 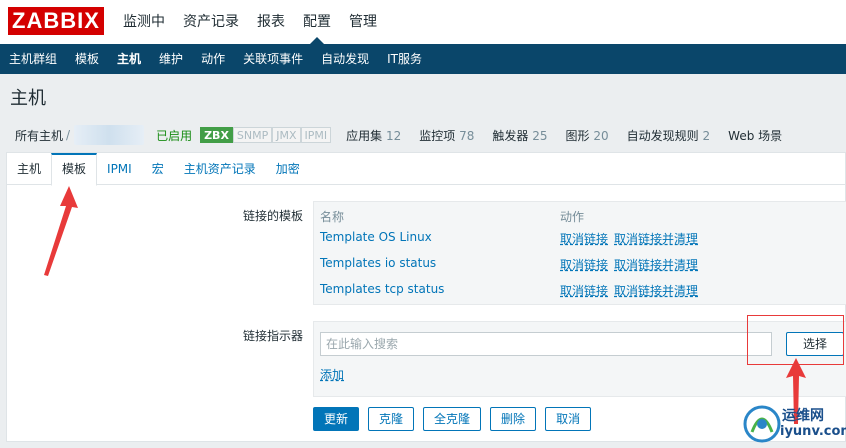 What do you see at coordinates (87, 59) in the screenshot?
I see `sub-menu-templates: 模板` at bounding box center [87, 59].